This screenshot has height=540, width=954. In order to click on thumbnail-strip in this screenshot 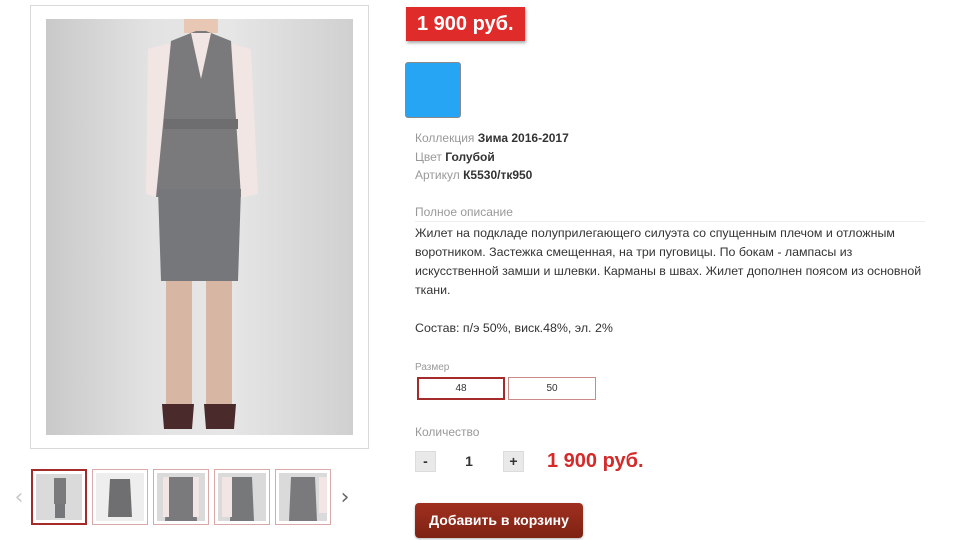, I will do `click(181, 497)`.